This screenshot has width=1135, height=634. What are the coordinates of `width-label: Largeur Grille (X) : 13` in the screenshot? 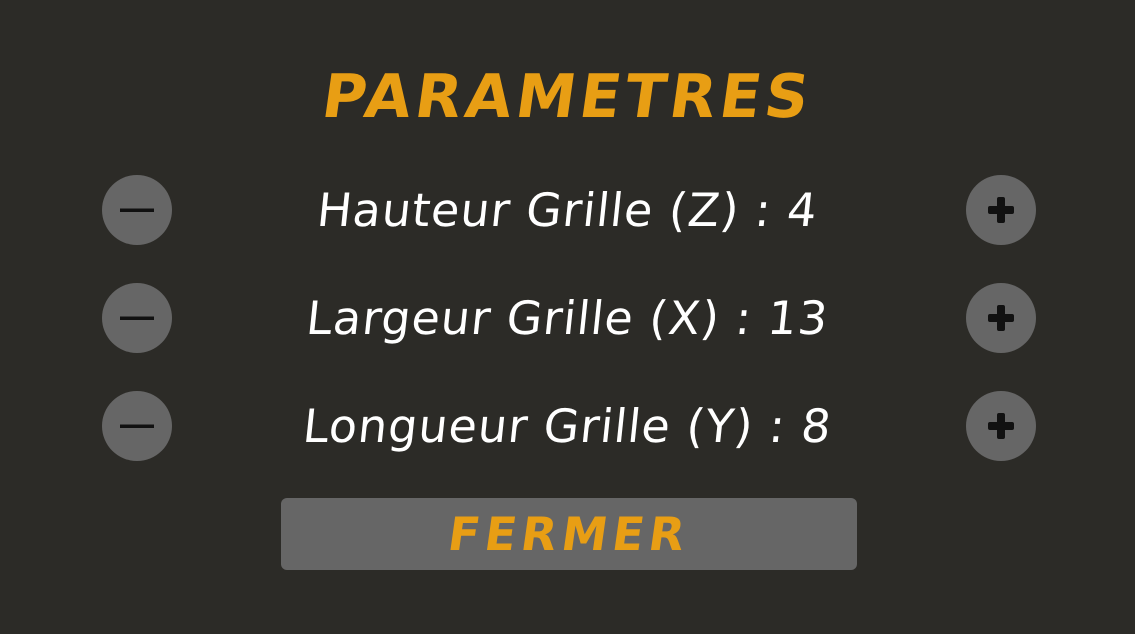 It's located at (567, 318).